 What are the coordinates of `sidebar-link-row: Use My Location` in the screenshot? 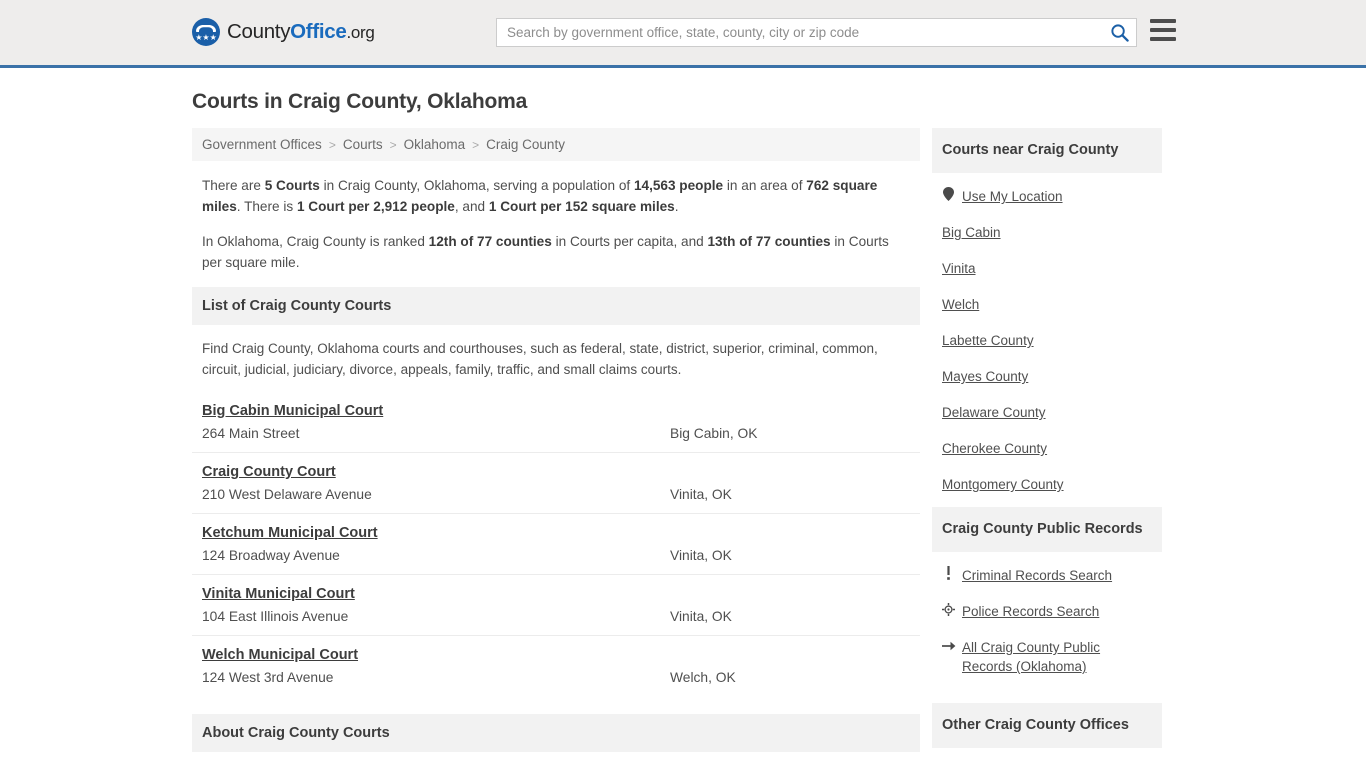 It's located at (1047, 197).